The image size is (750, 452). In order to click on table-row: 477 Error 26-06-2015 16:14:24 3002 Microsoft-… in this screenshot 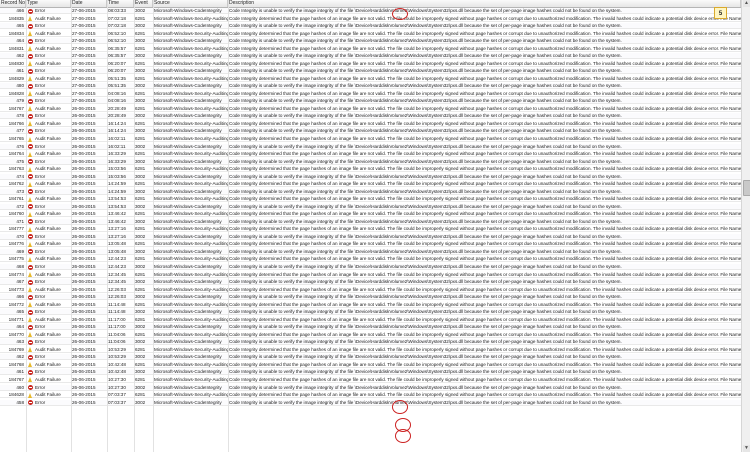, I will do `click(370, 131)`.